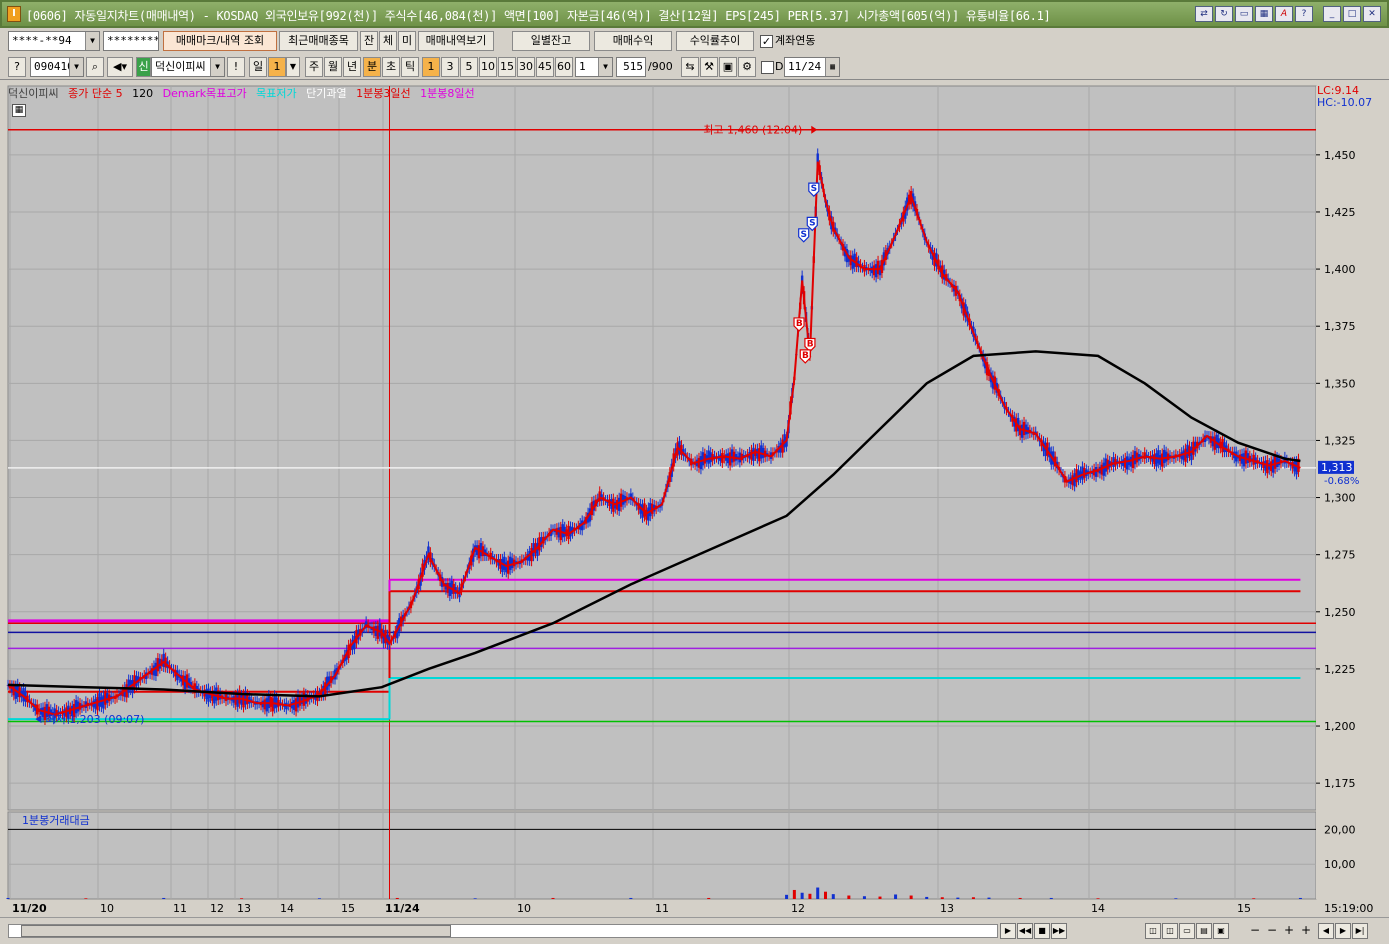 The width and height of the screenshot is (1389, 944). What do you see at coordinates (503, 931) in the screenshot?
I see `horizontal-scrollbar` at bounding box center [503, 931].